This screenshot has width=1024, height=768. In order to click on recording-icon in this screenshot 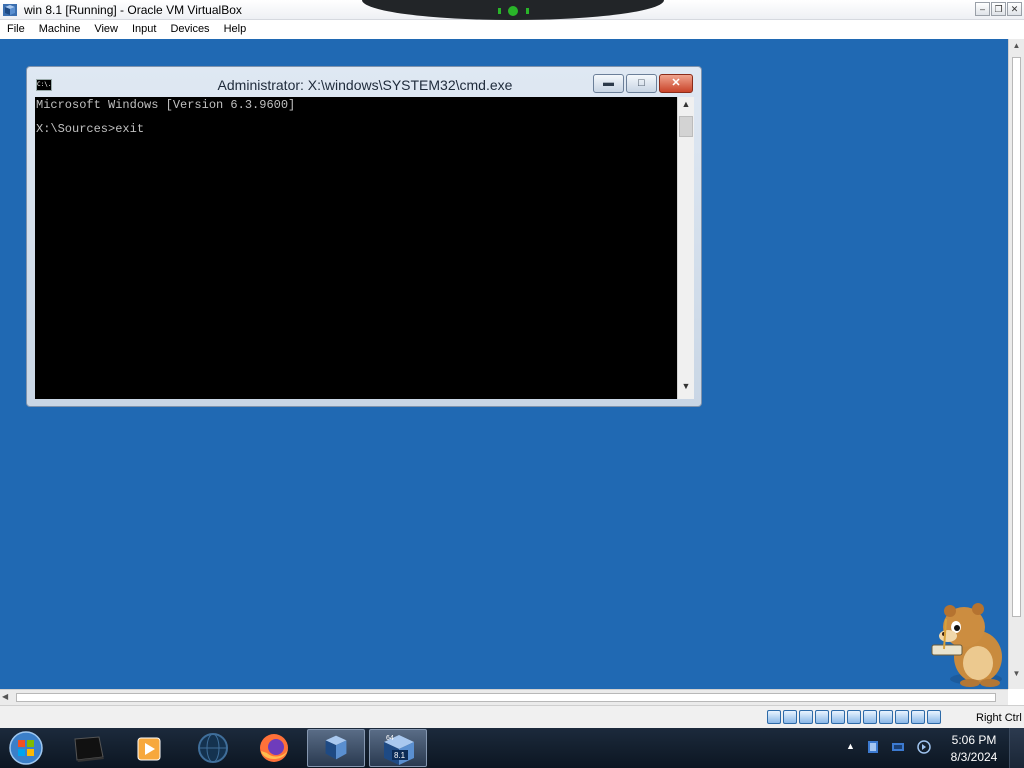, I will do `click(886, 717)`.